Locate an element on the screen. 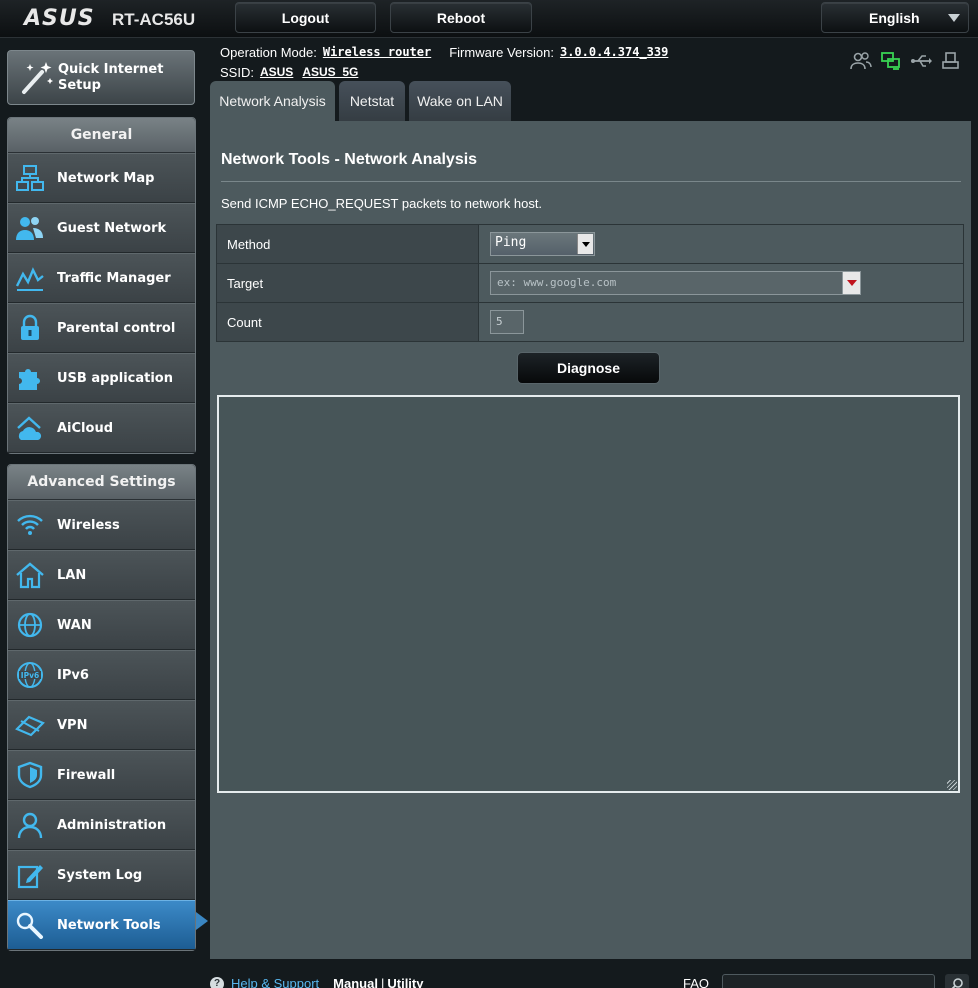  network-map-icon is located at coordinates (30, 178).